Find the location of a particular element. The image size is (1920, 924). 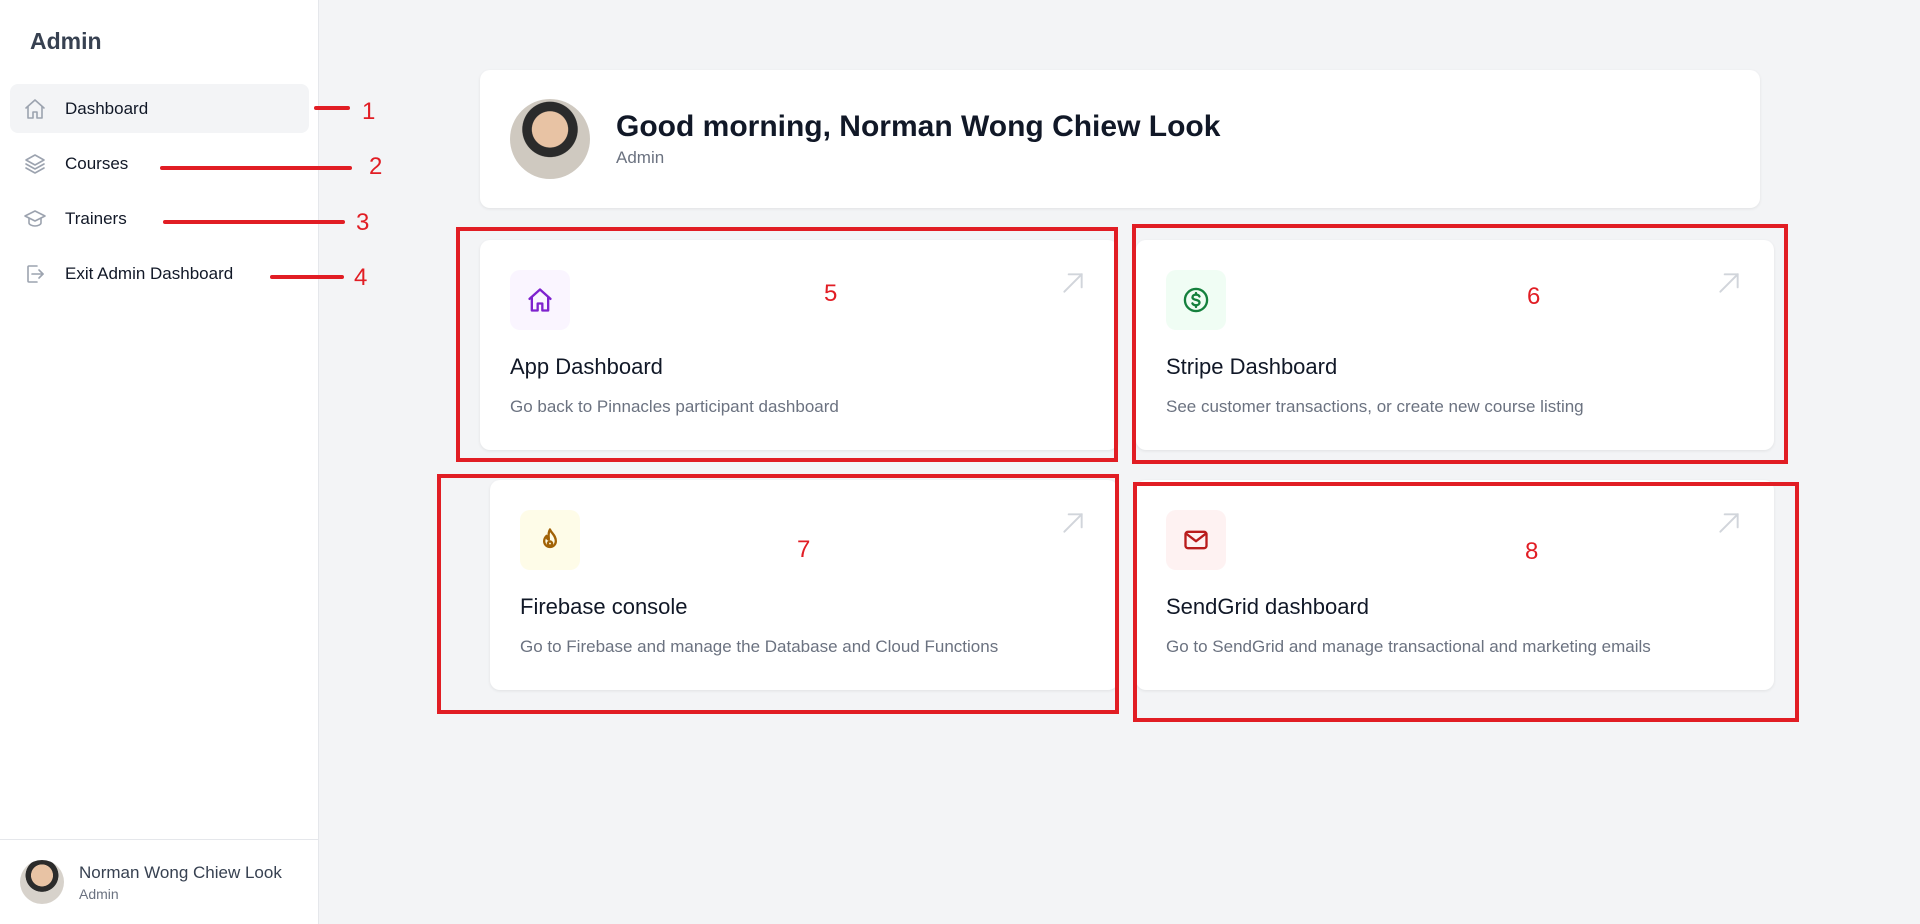

annotation-number: 5 is located at coordinates (831, 293).